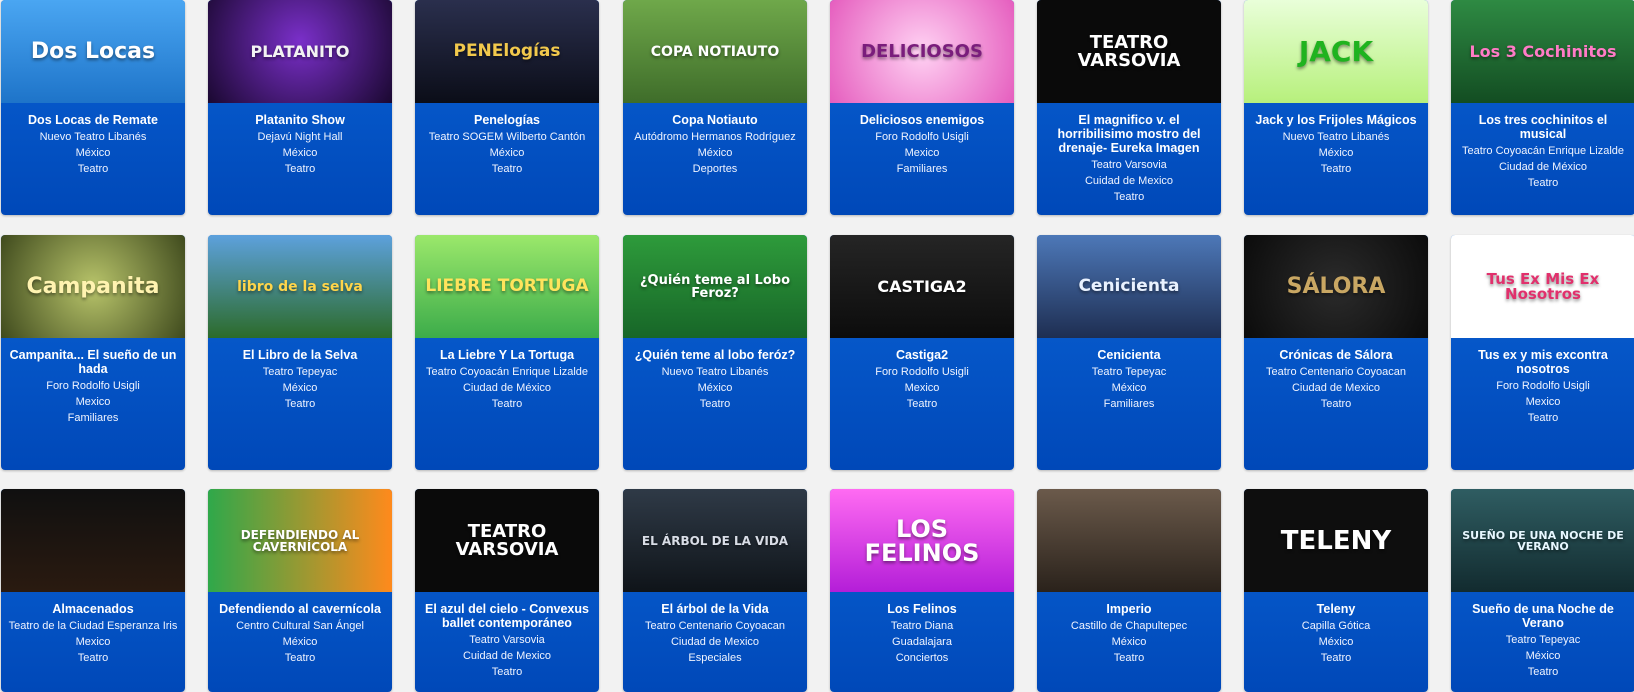 This screenshot has height=692, width=1634. Describe the element at coordinates (1129, 355) in the screenshot. I see `event-title: Cenicienta` at that location.